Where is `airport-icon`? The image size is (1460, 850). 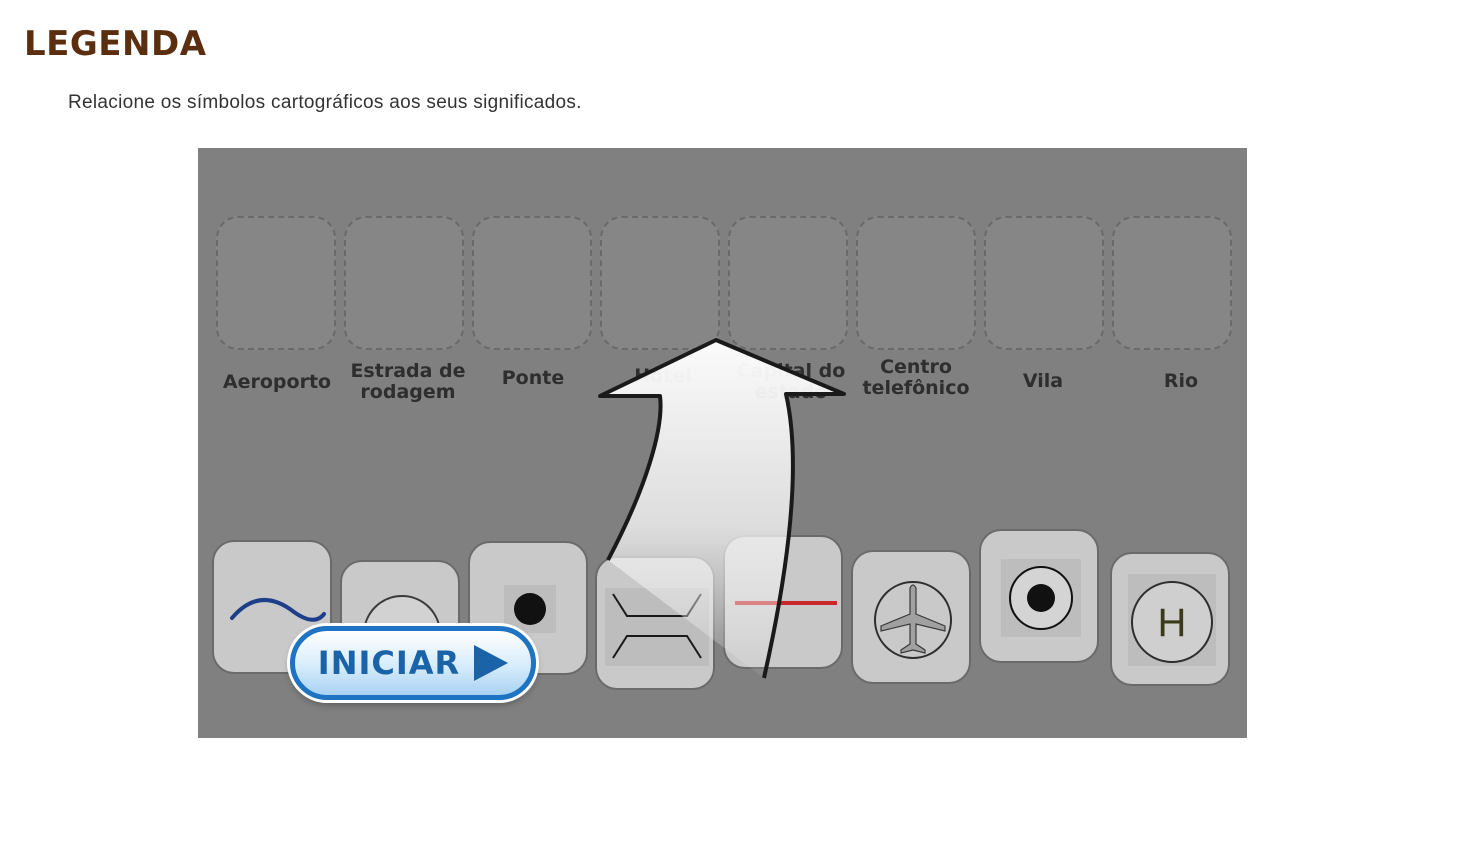
airport-icon is located at coordinates (913, 620).